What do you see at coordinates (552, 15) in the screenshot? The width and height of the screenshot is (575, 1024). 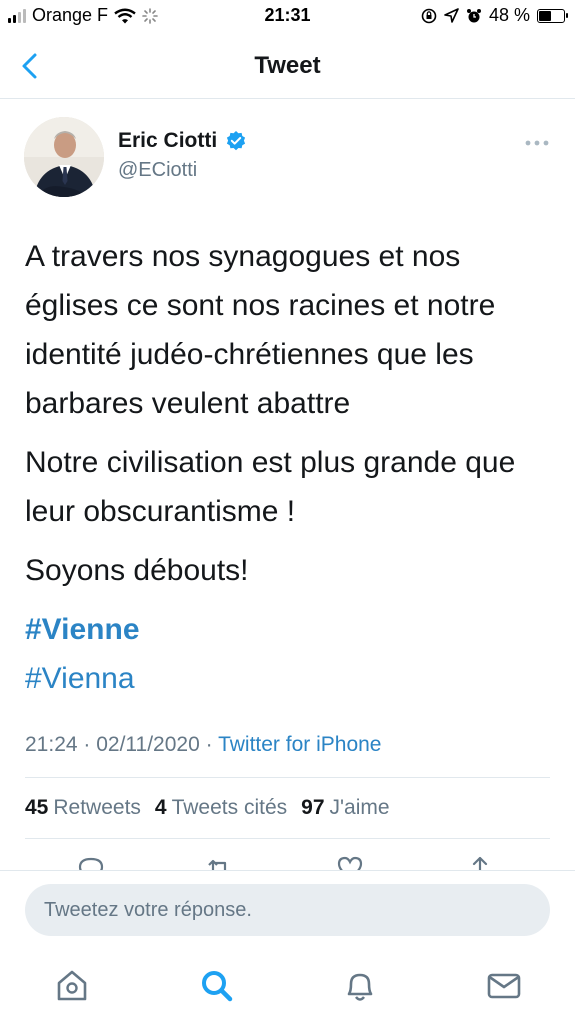 I see `battery-icon` at bounding box center [552, 15].